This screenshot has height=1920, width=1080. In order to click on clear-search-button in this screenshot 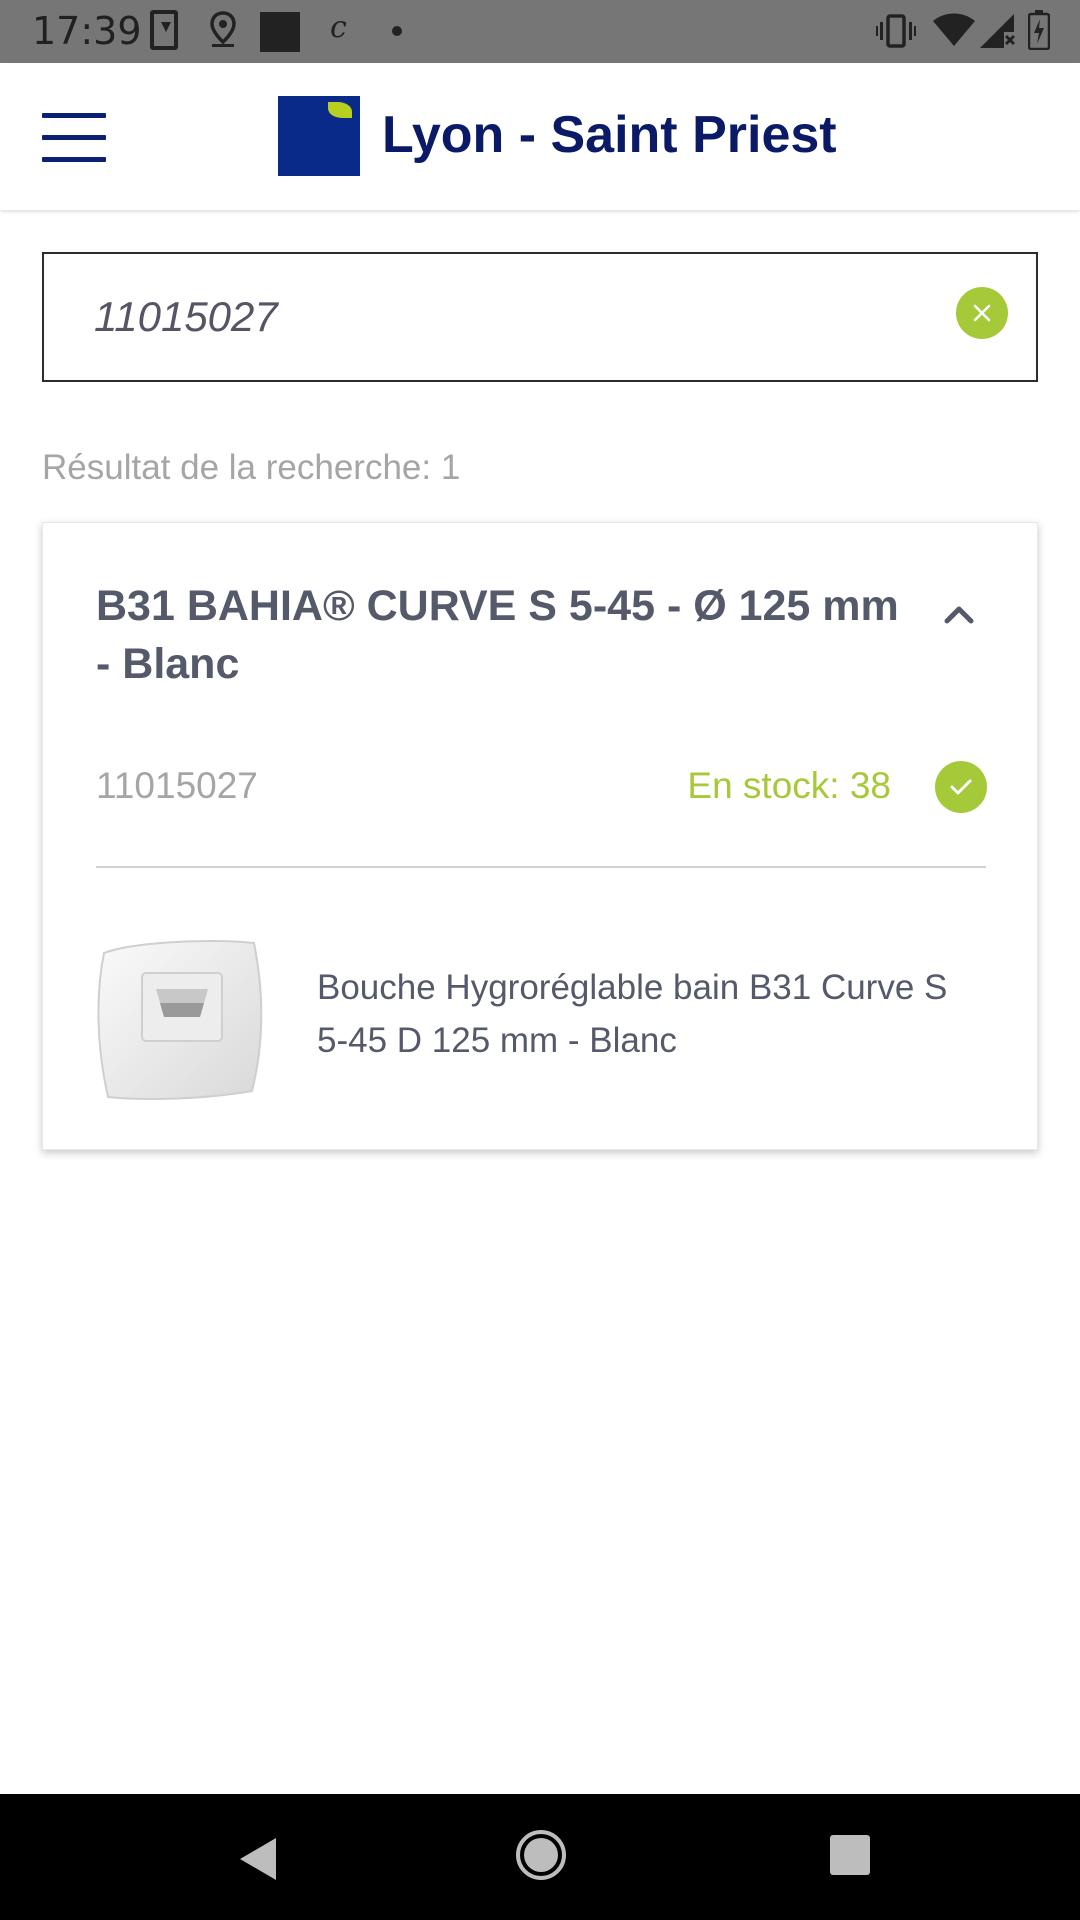, I will do `click(982, 313)`.